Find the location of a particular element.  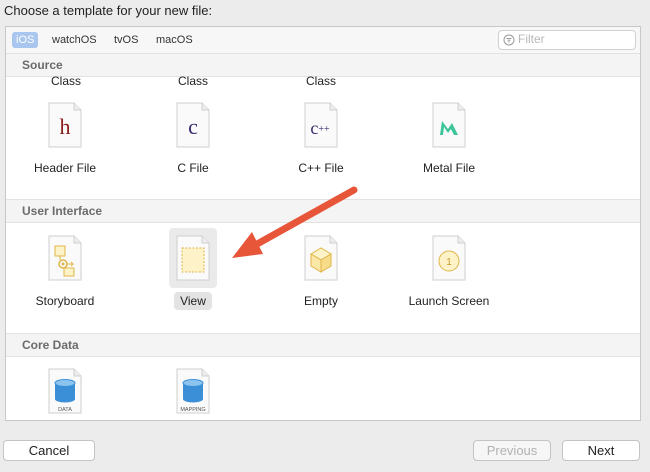

svg-text: c is located at coordinates (193, 126).